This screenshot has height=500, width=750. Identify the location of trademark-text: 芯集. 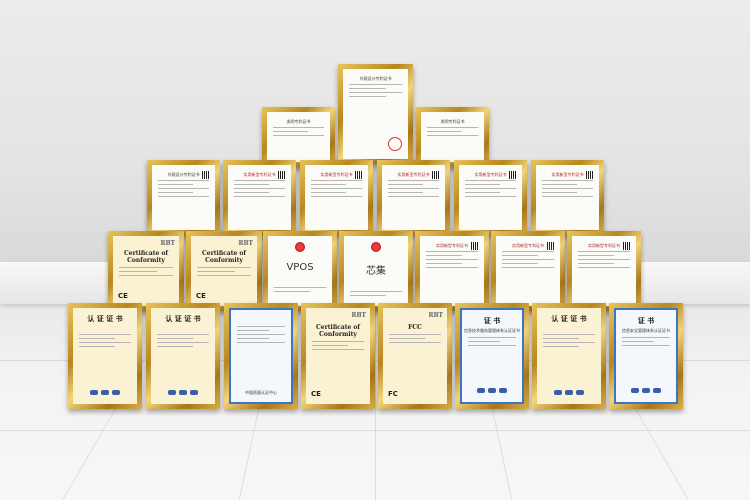
(376, 271).